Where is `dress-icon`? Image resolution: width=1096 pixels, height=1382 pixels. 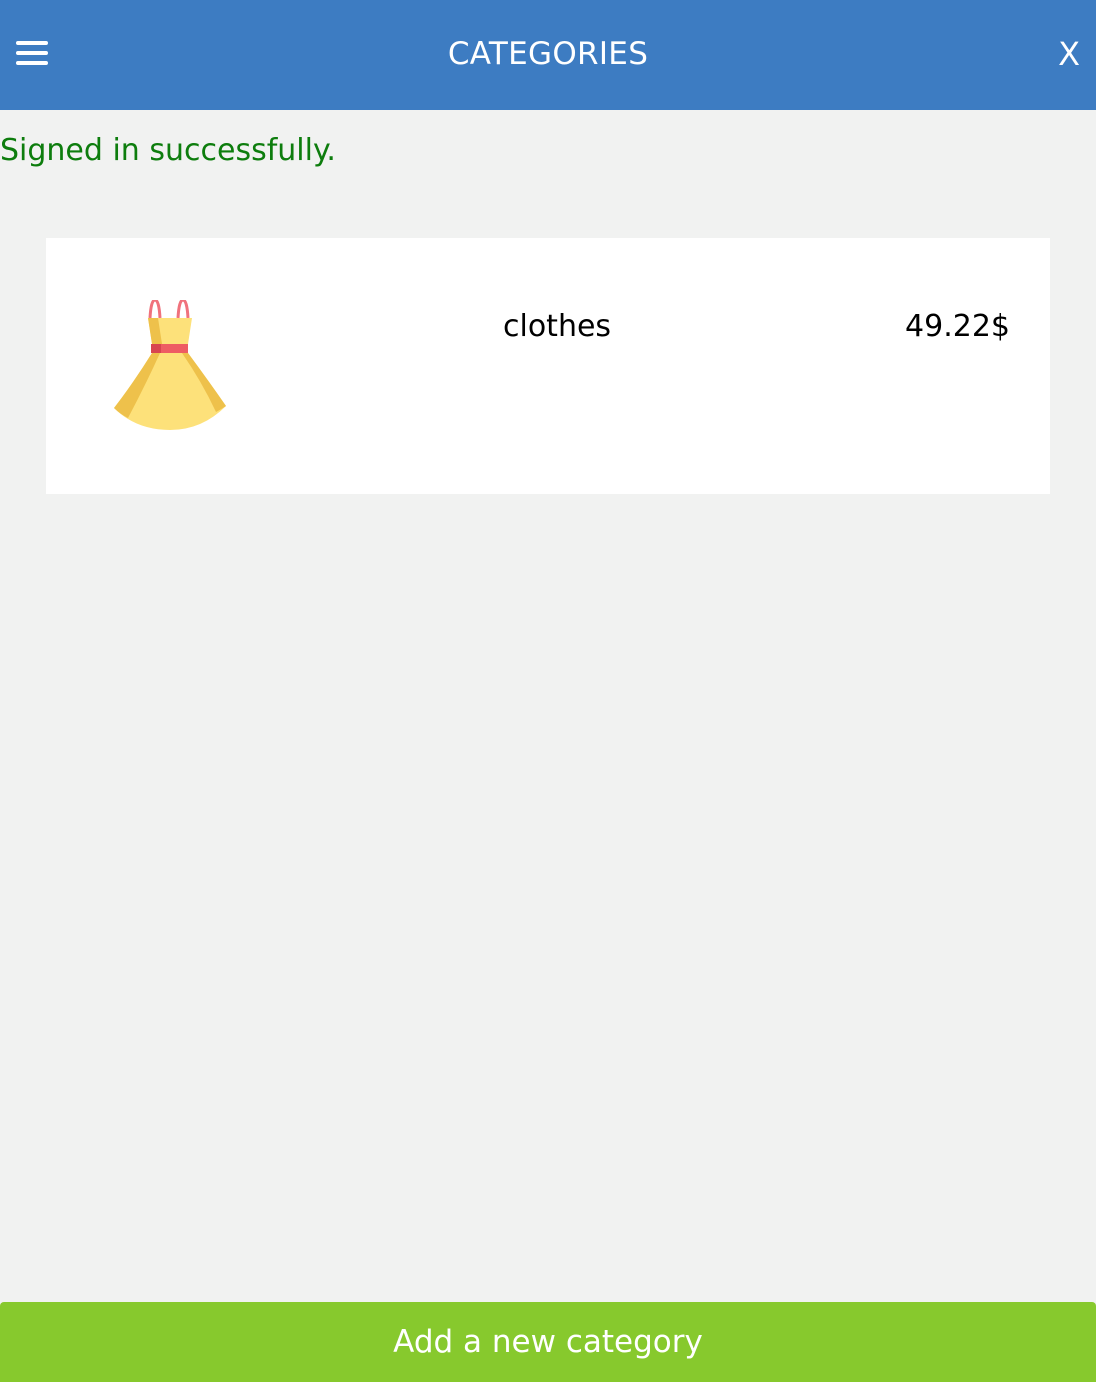 dress-icon is located at coordinates (170, 365).